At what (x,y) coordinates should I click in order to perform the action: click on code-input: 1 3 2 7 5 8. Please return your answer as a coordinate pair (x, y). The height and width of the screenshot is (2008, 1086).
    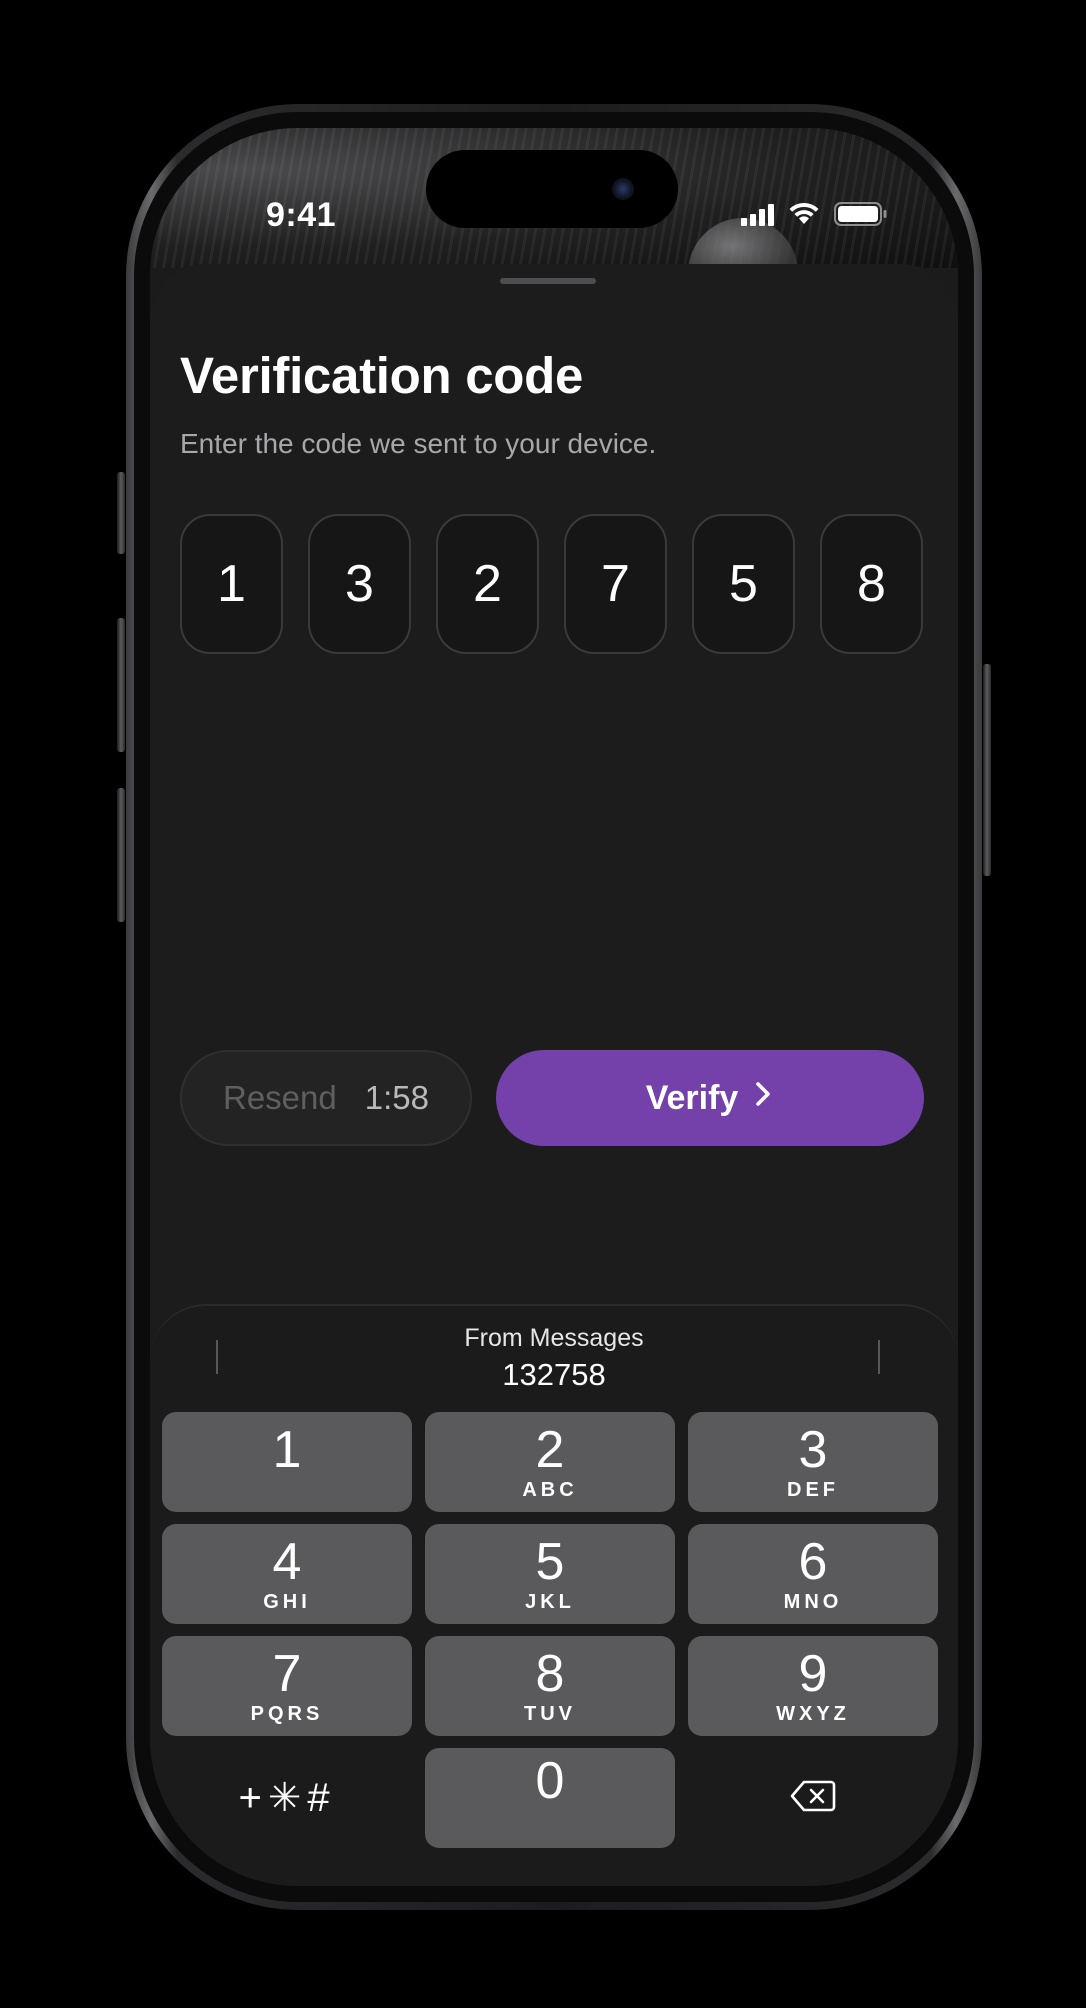
    Looking at the image, I should click on (551, 584).